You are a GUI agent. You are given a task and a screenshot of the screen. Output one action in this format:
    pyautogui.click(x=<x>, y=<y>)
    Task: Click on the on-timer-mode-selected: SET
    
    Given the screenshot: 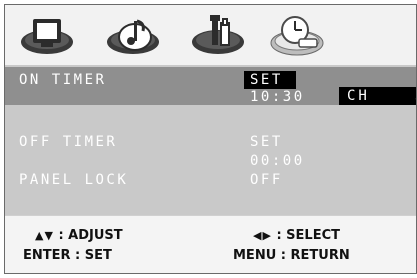 What is the action you would take?
    pyautogui.click(x=270, y=80)
    